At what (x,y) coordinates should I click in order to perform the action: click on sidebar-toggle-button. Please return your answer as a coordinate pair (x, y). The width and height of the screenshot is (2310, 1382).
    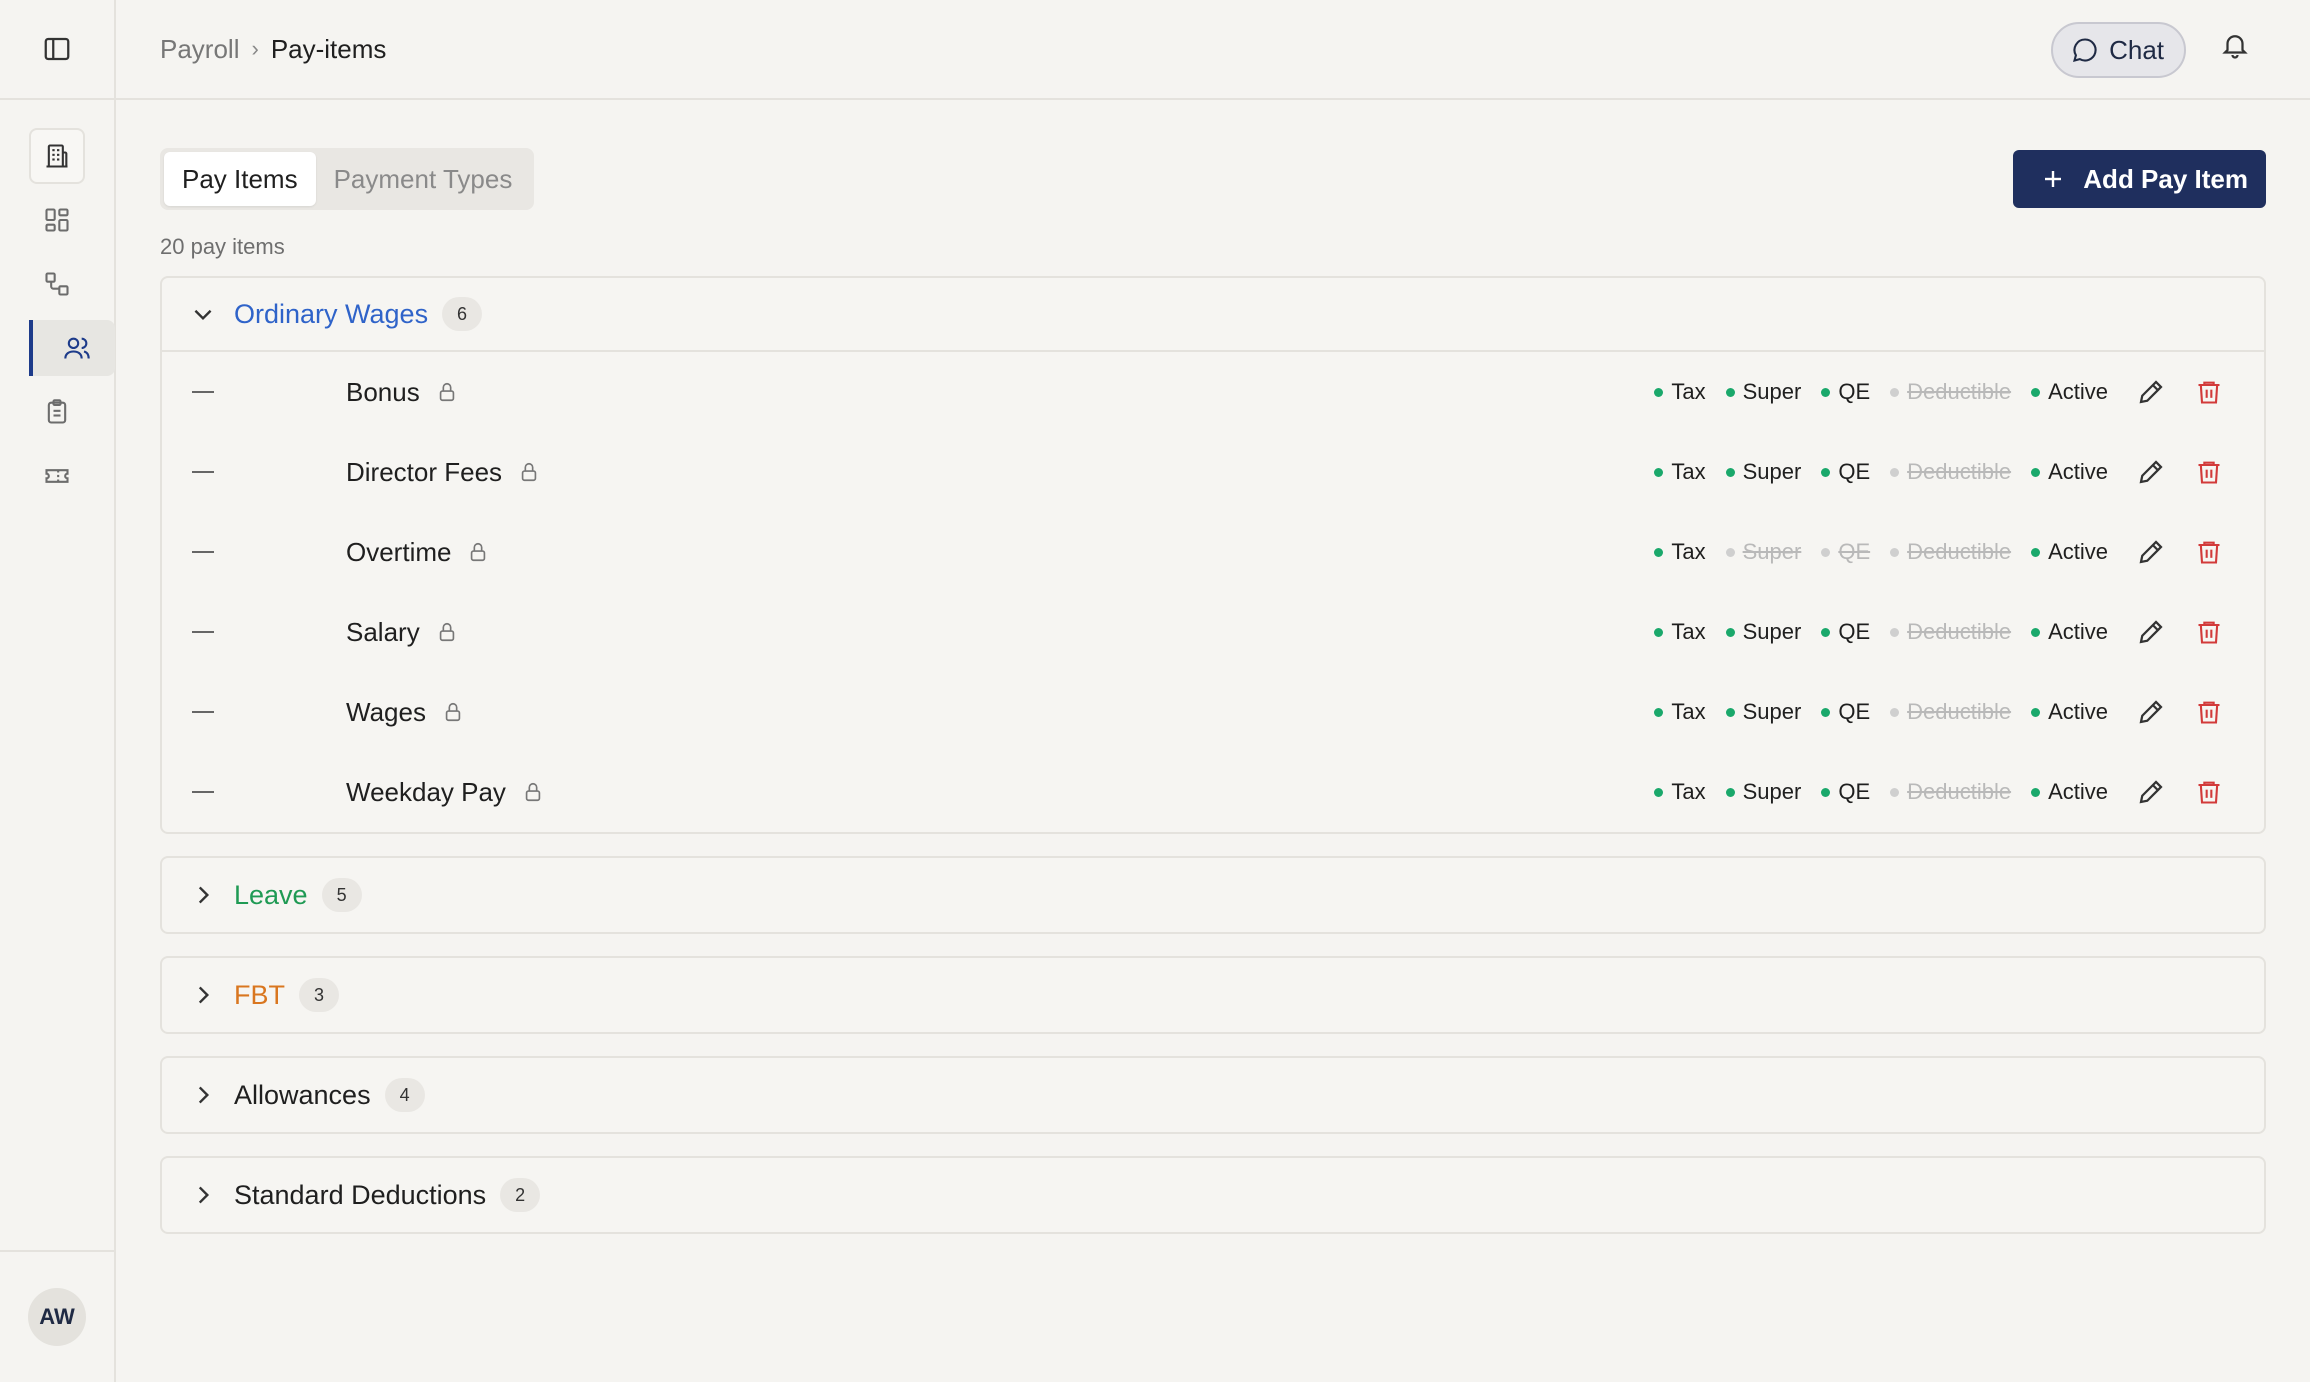
    Looking at the image, I should click on (57, 49).